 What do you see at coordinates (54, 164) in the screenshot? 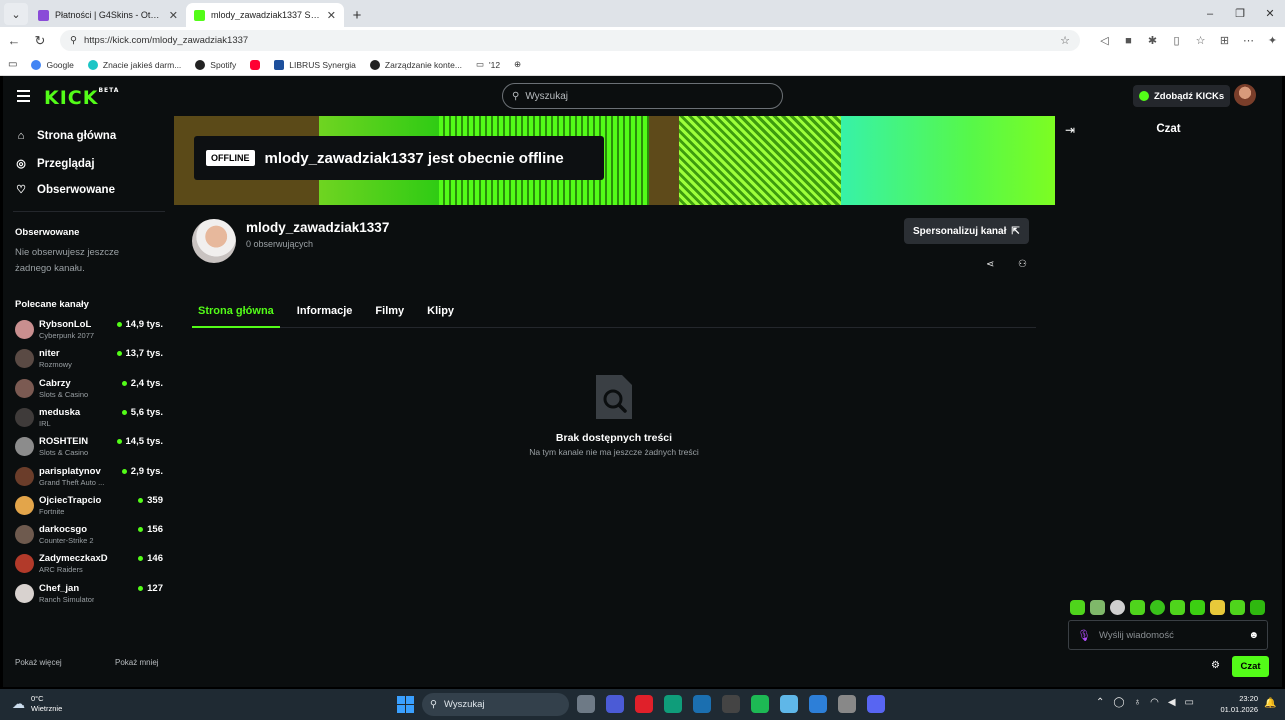
I see `sidebar-item-browse: ◎ Przeglądaj` at bounding box center [54, 164].